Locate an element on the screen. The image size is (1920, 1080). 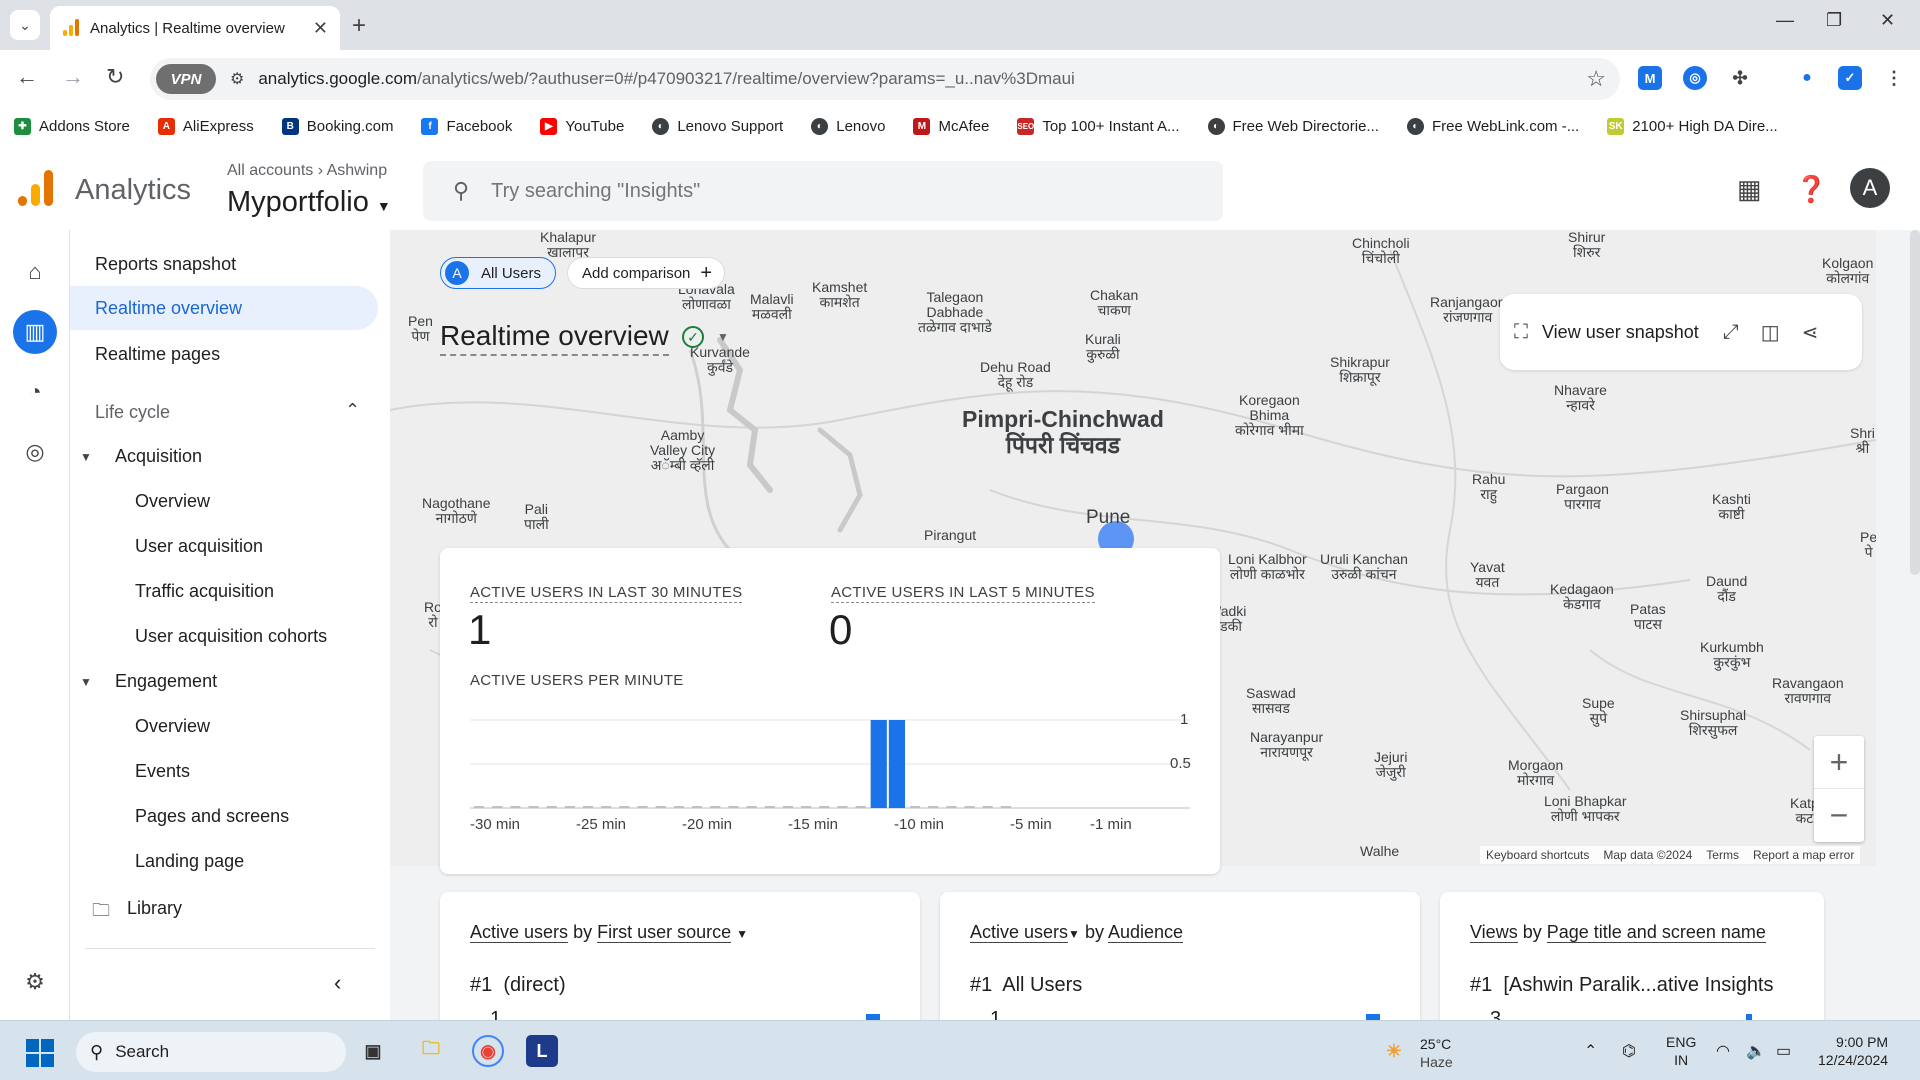
reload-button: ↻ is located at coordinates (115, 77).